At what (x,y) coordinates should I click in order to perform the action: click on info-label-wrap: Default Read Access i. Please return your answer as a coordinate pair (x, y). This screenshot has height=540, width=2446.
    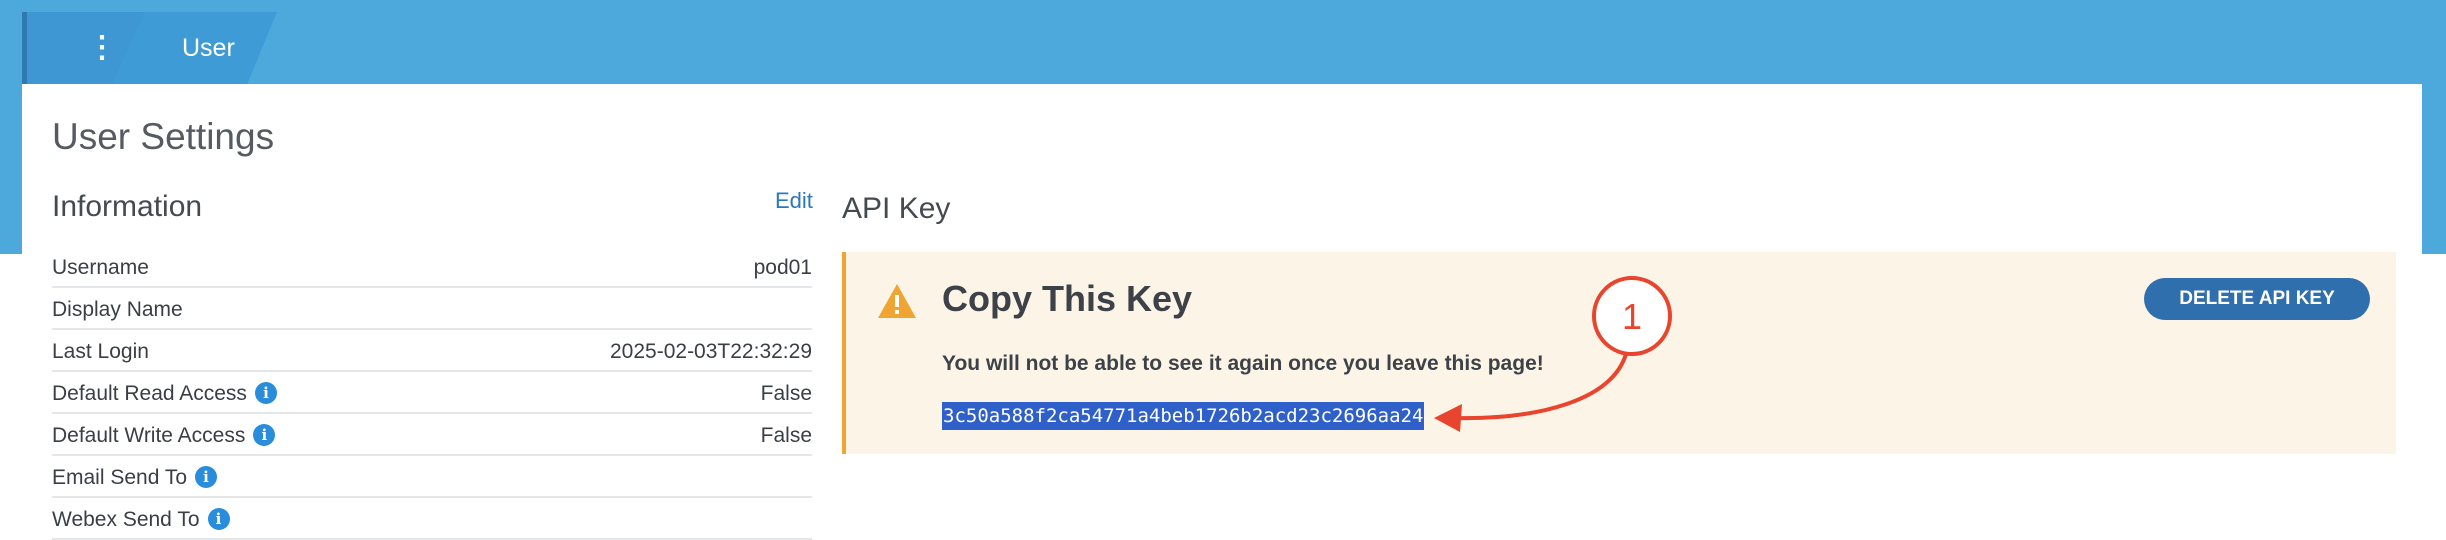
    Looking at the image, I should click on (164, 394).